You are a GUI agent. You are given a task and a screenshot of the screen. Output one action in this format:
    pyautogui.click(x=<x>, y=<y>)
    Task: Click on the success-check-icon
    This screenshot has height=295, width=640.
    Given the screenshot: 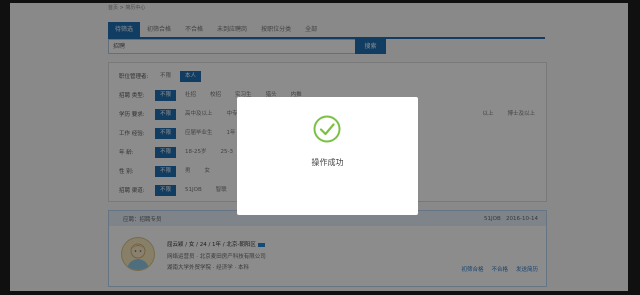 What is the action you would take?
    pyautogui.click(x=327, y=129)
    